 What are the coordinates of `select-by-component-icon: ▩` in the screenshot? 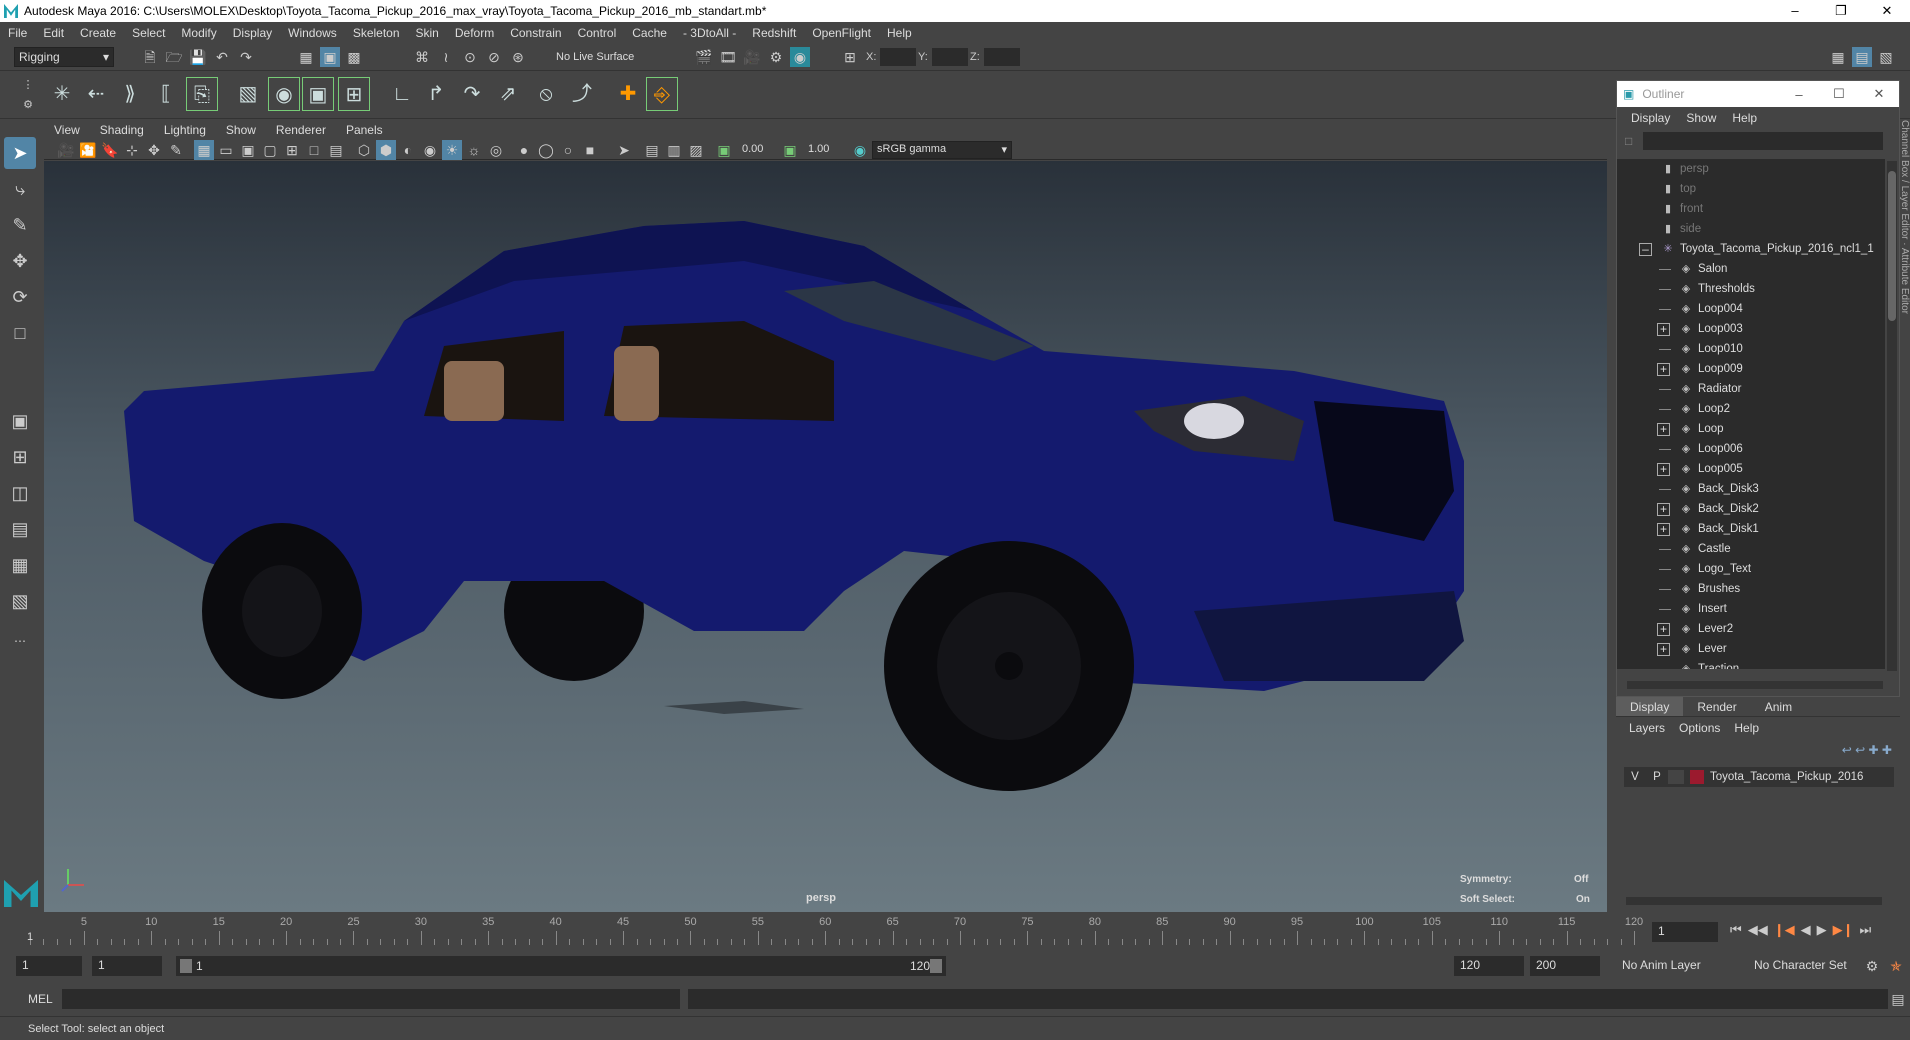 It's located at (354, 57).